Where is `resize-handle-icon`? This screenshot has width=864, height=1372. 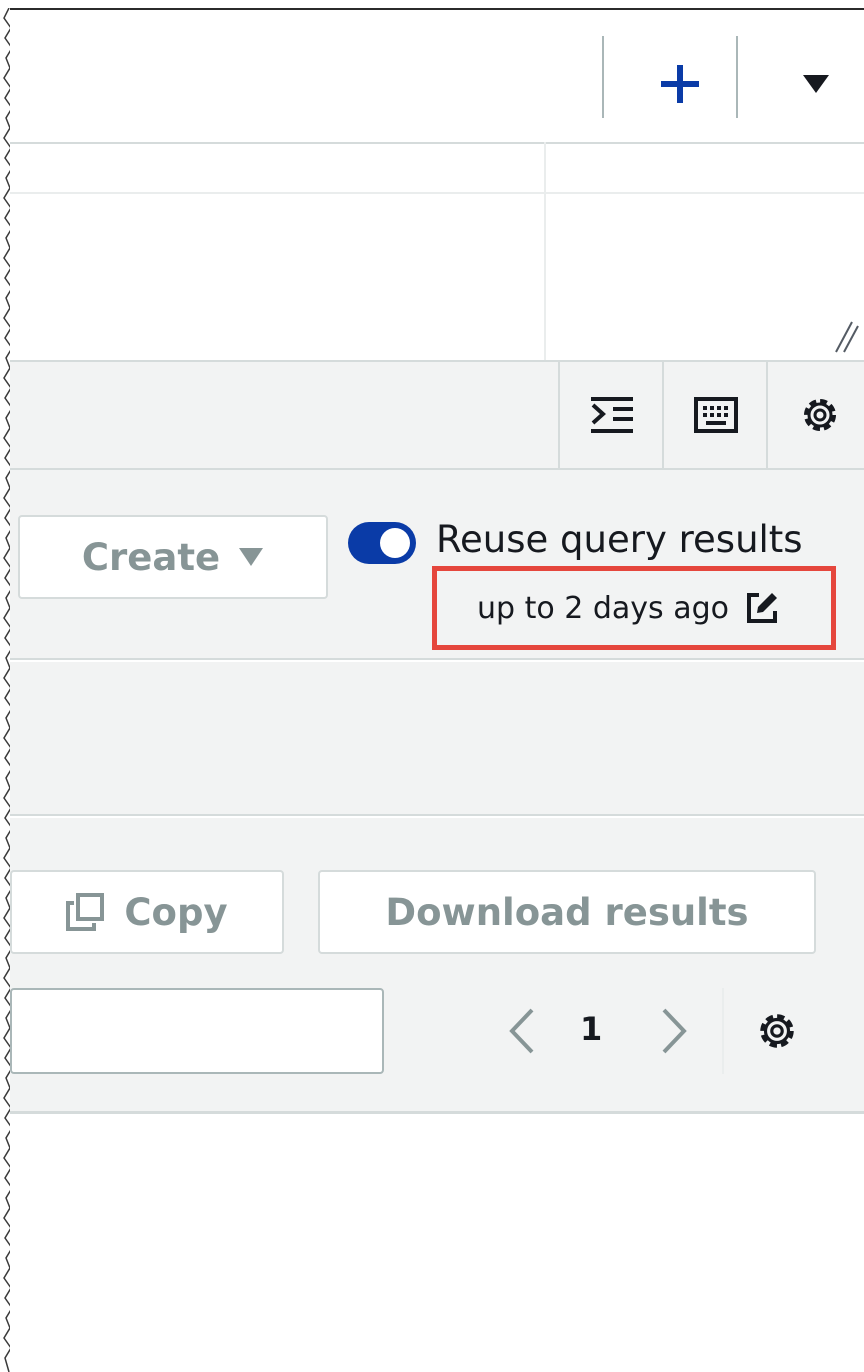
resize-handle-icon is located at coordinates (846, 336).